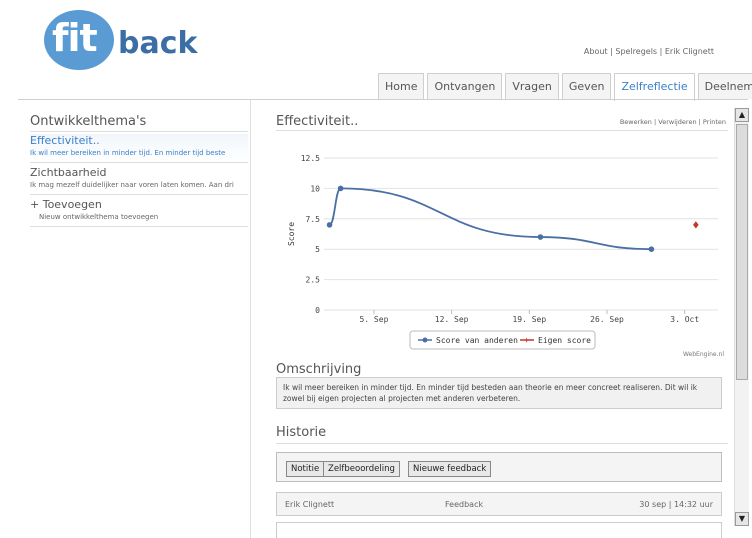 The height and width of the screenshot is (538, 752). What do you see at coordinates (452, 319) in the screenshot?
I see `x-tick-label: 12. Sep` at bounding box center [452, 319].